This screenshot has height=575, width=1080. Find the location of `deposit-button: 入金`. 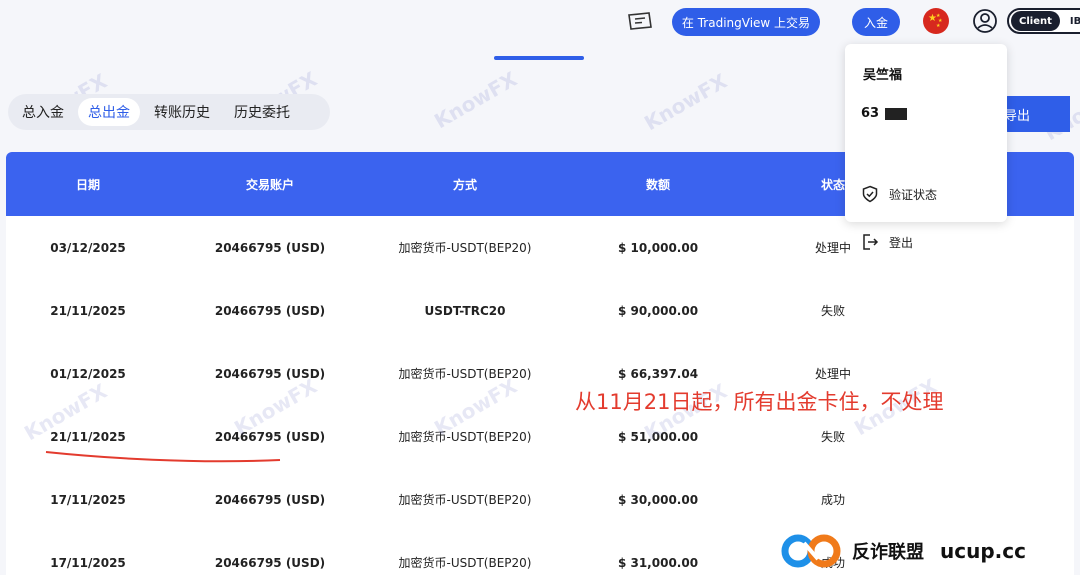

deposit-button: 入金 is located at coordinates (876, 22).